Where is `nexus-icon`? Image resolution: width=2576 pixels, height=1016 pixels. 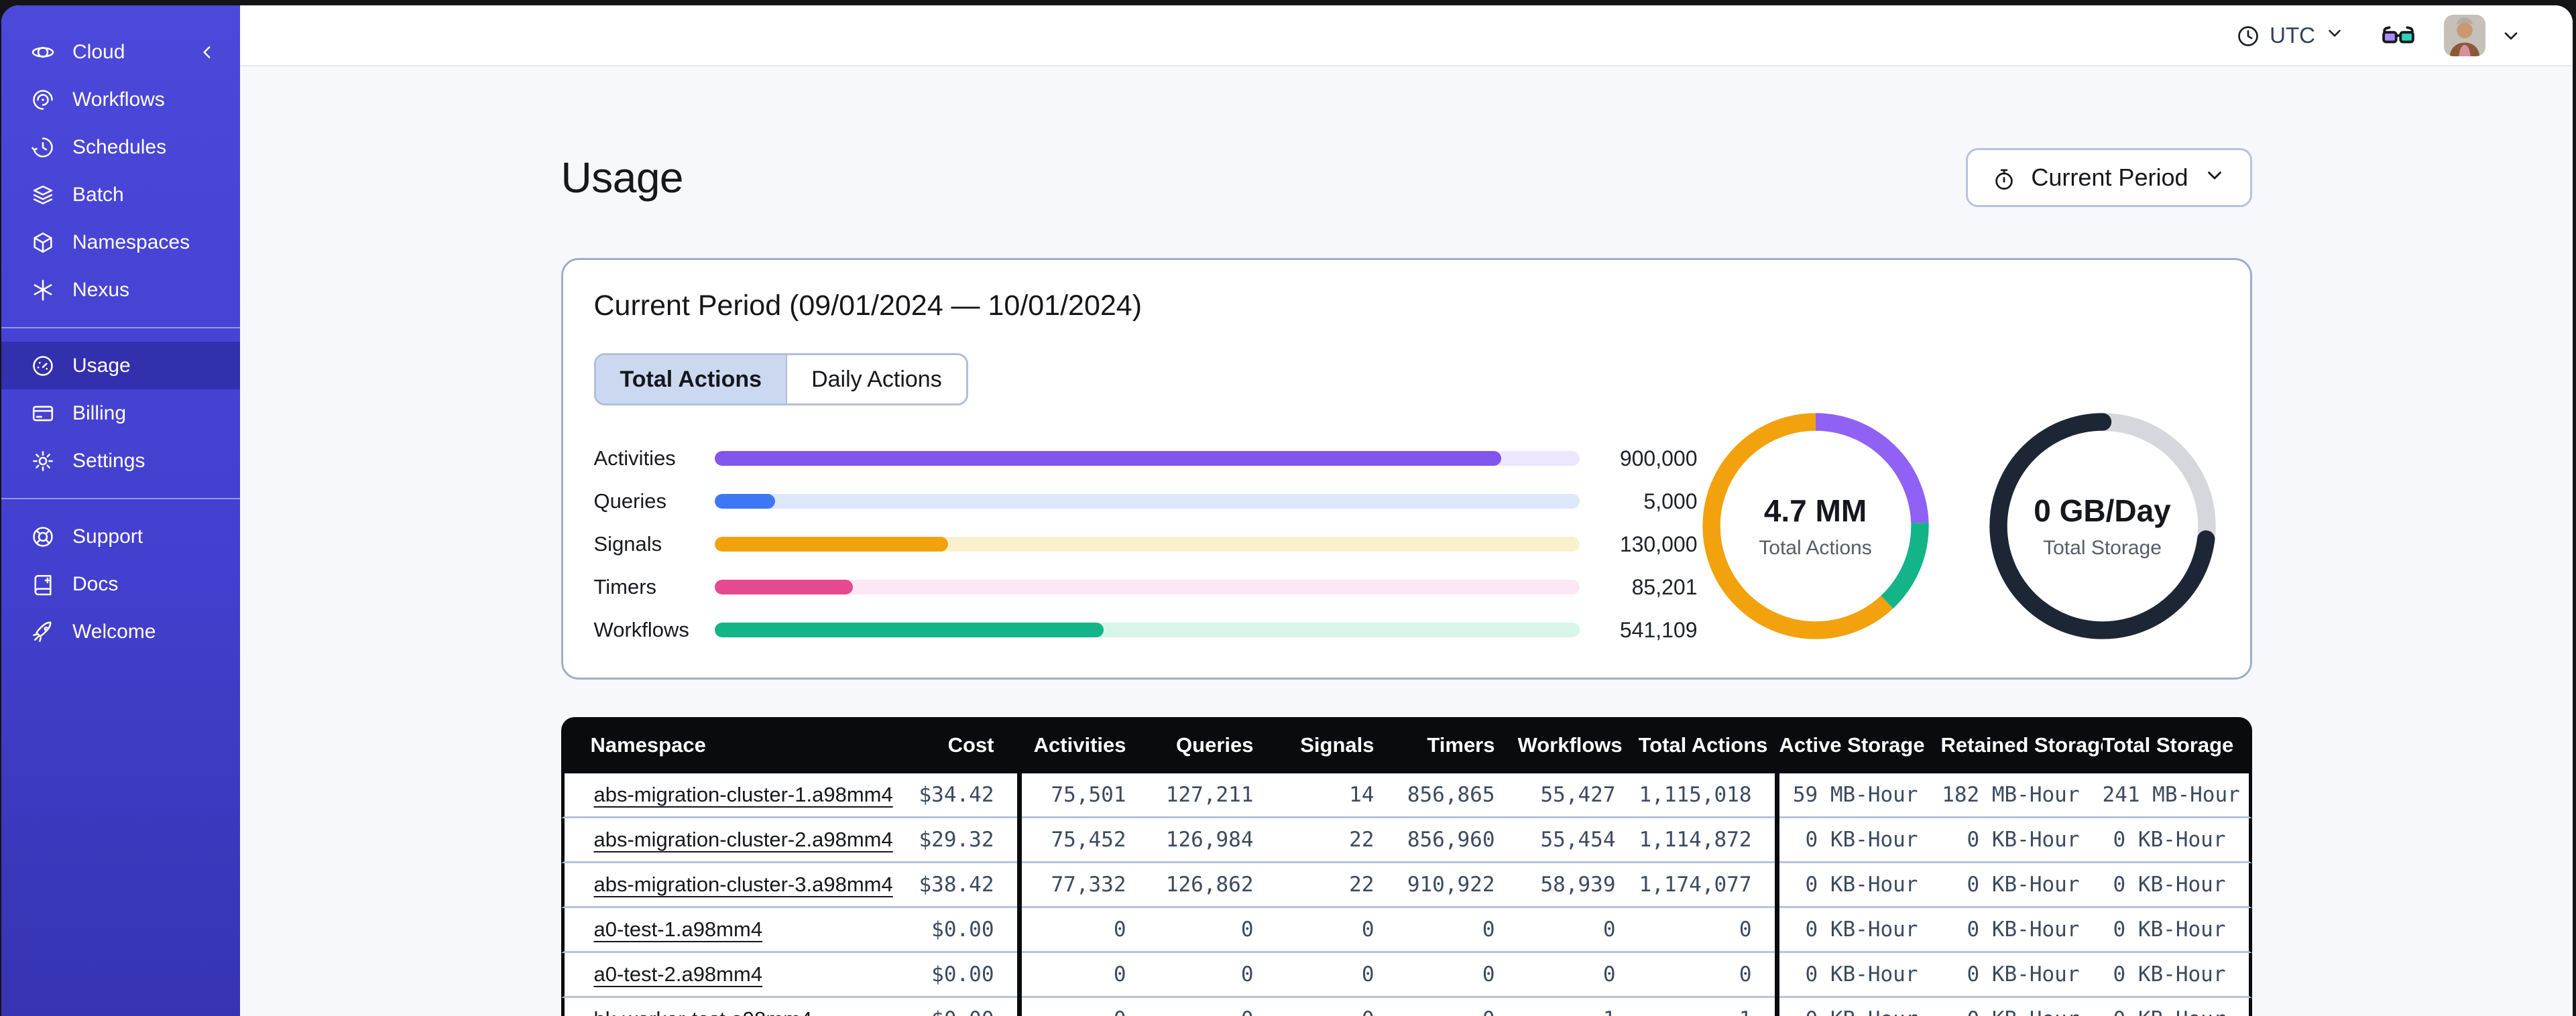 nexus-icon is located at coordinates (43, 290).